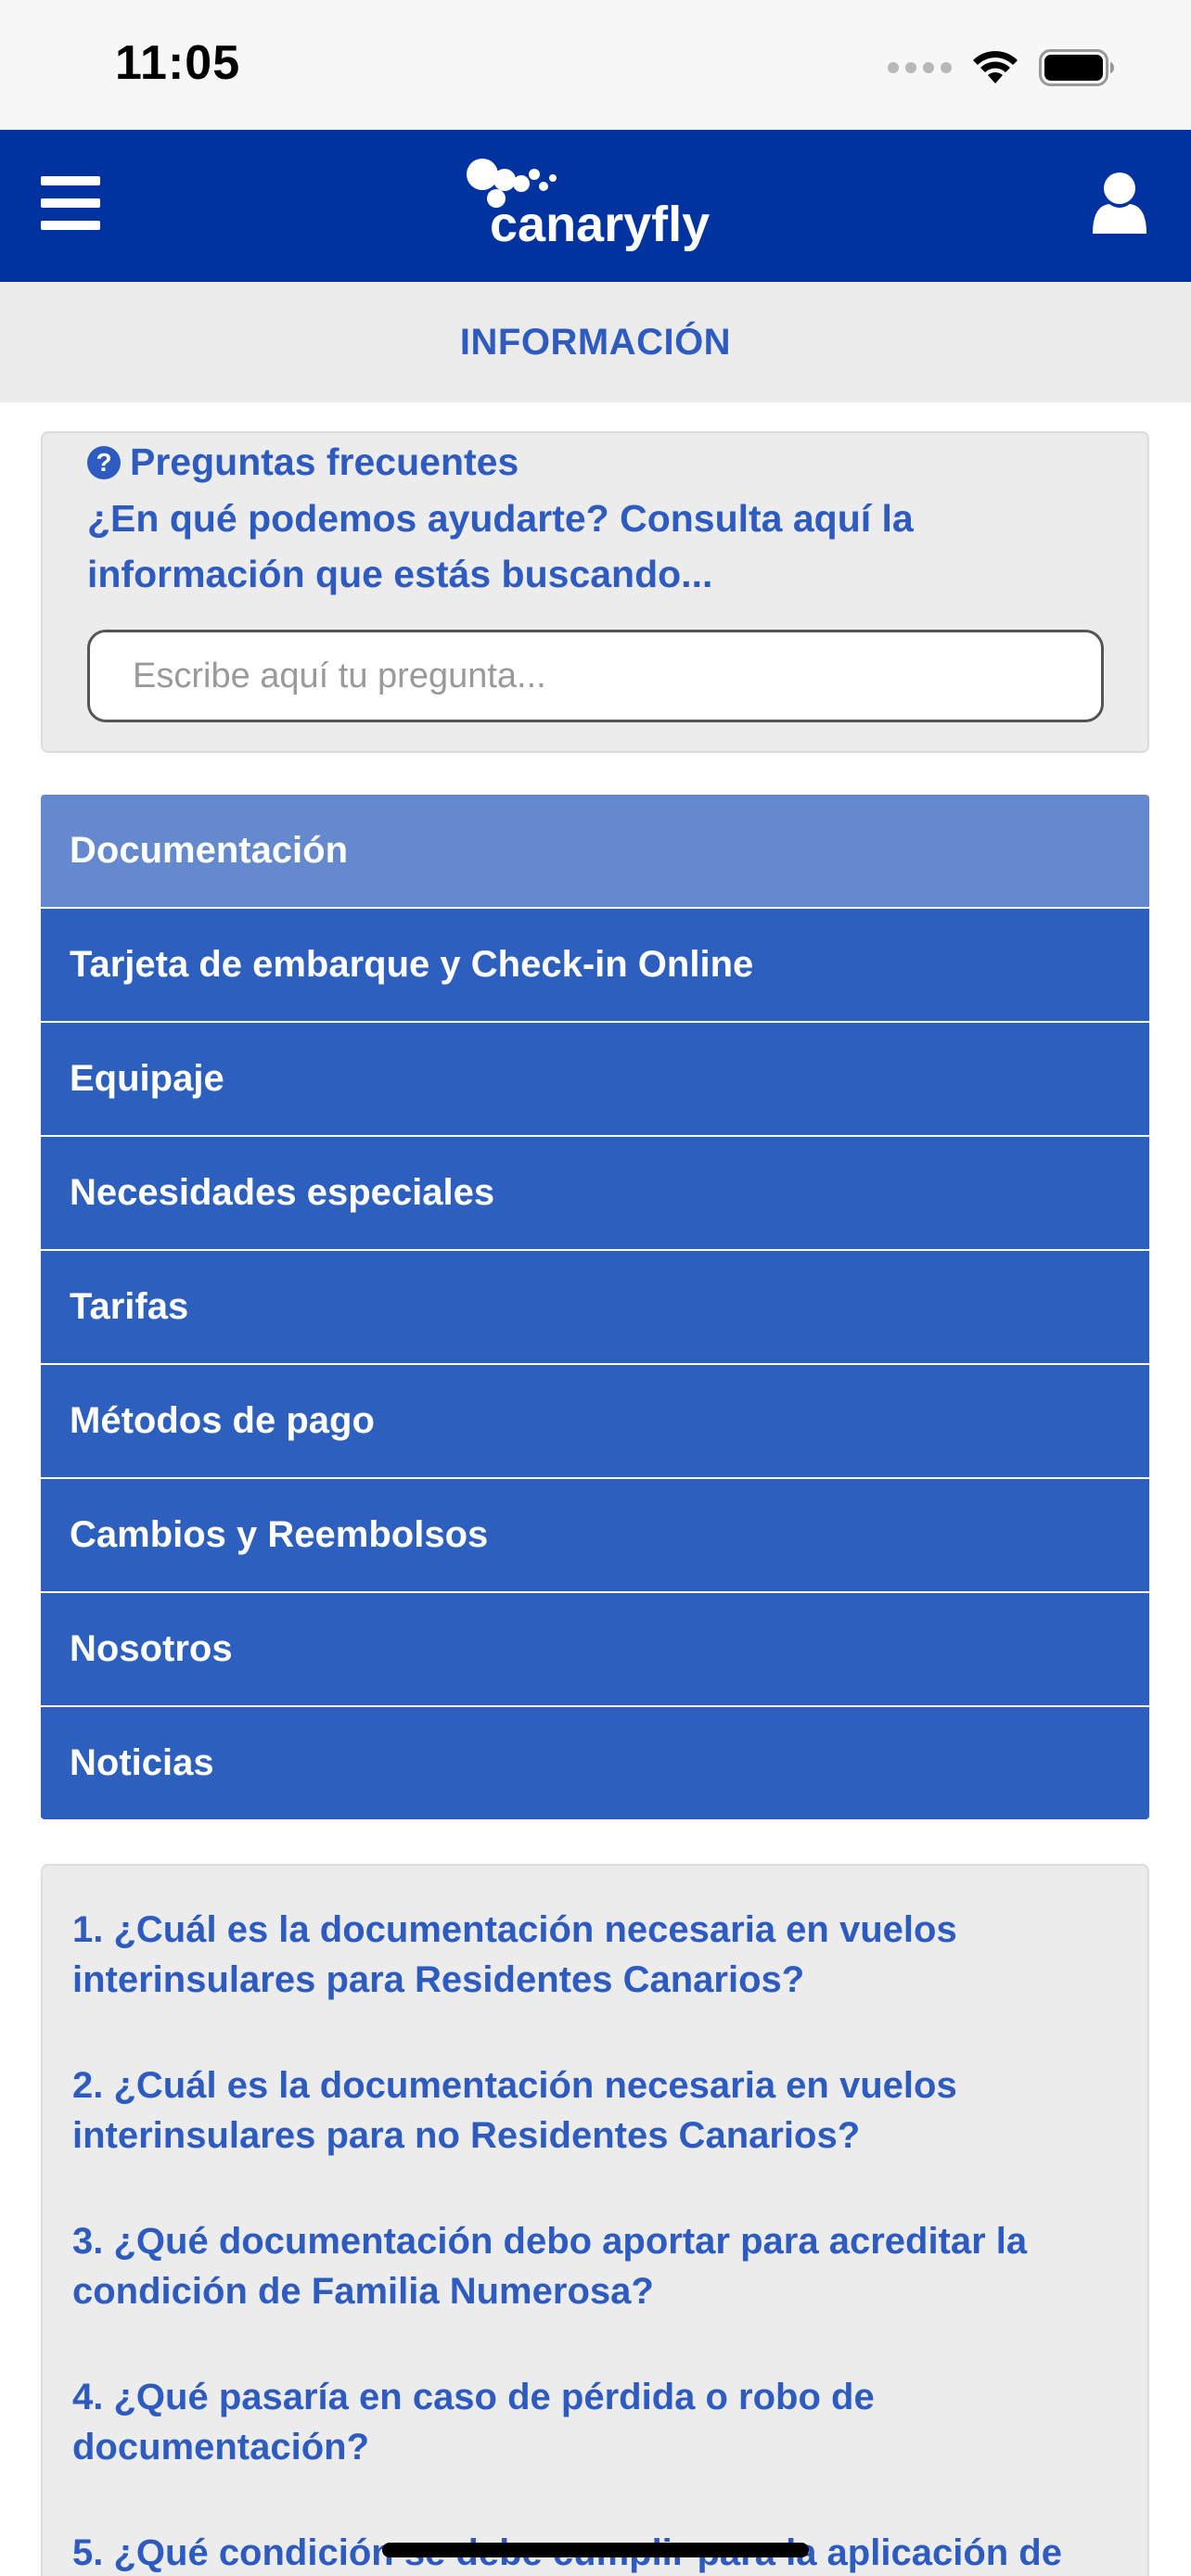 The height and width of the screenshot is (2576, 1191). What do you see at coordinates (283, 1192) in the screenshot?
I see `category-label: Necesidades especiales` at bounding box center [283, 1192].